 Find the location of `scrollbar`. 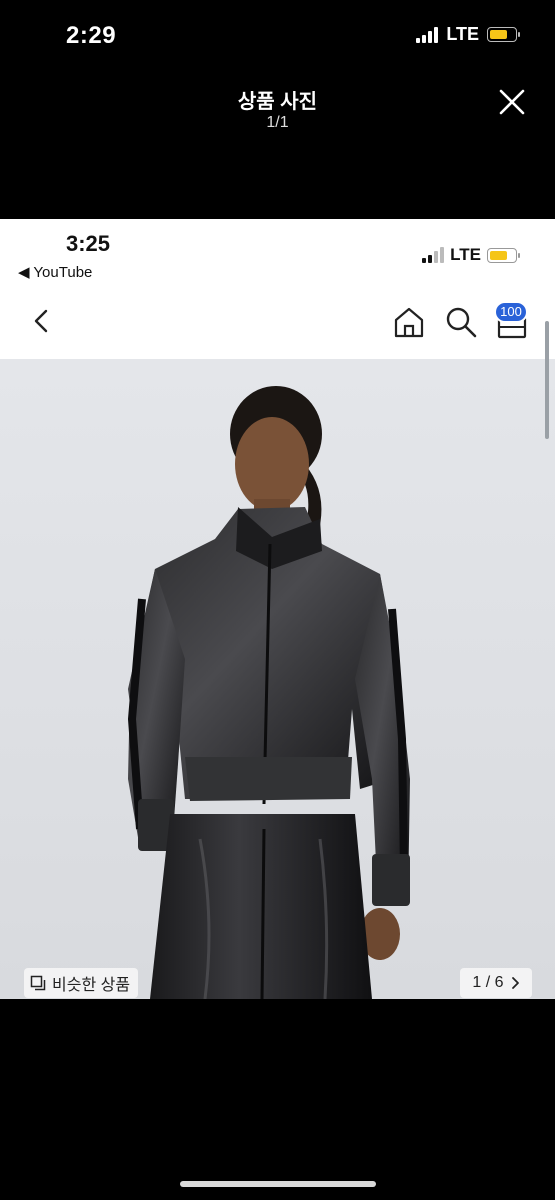

scrollbar is located at coordinates (547, 380).